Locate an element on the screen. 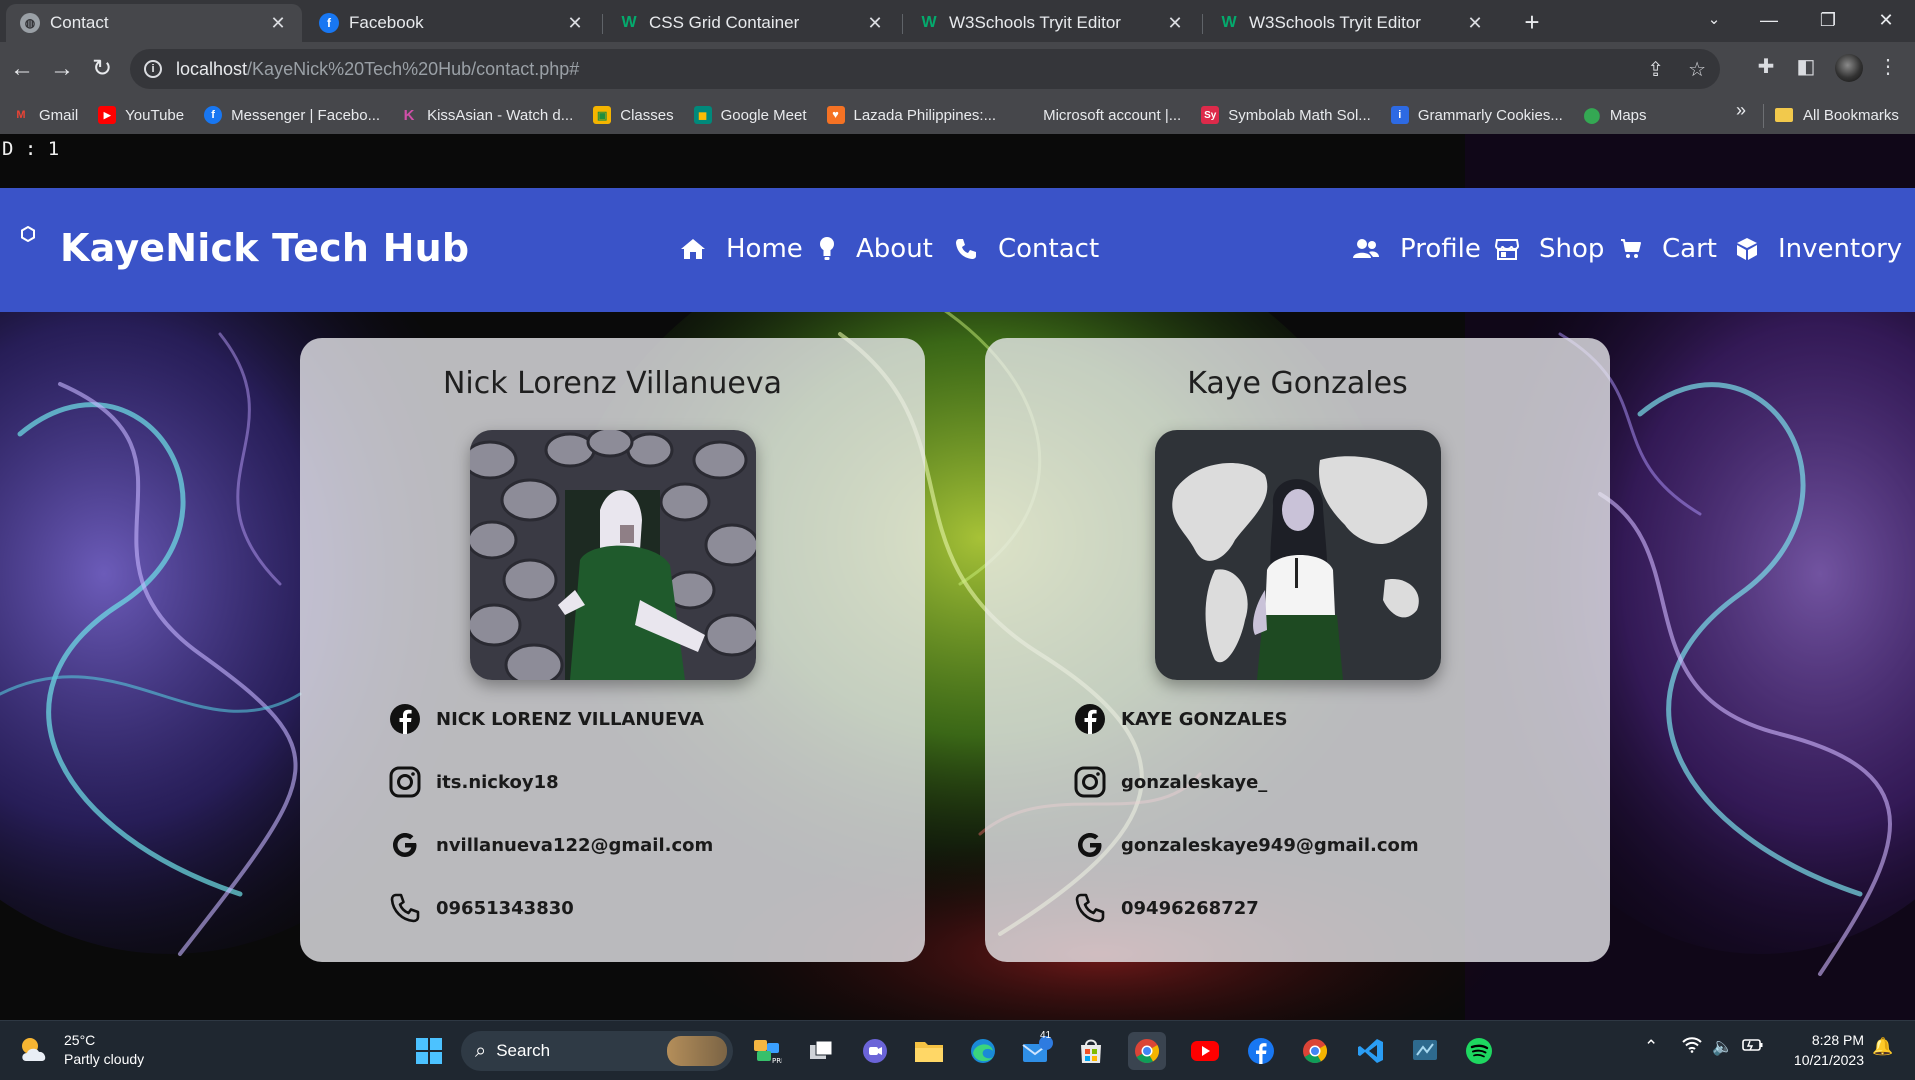 The width and height of the screenshot is (1915, 1080). taskbar-search: ⌕ Search is located at coordinates (597, 1051).